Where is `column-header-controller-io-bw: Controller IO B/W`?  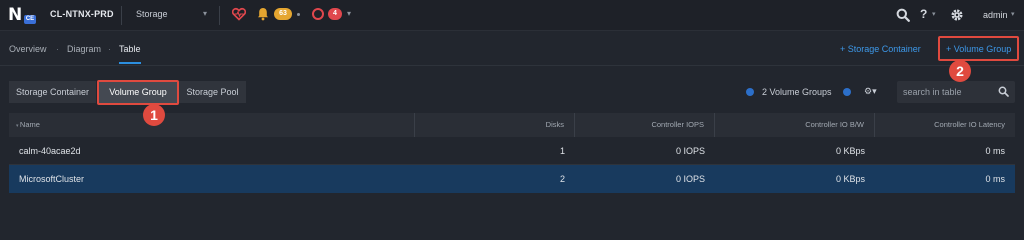
column-header-controller-io-bw: Controller IO B/W is located at coordinates (795, 125).